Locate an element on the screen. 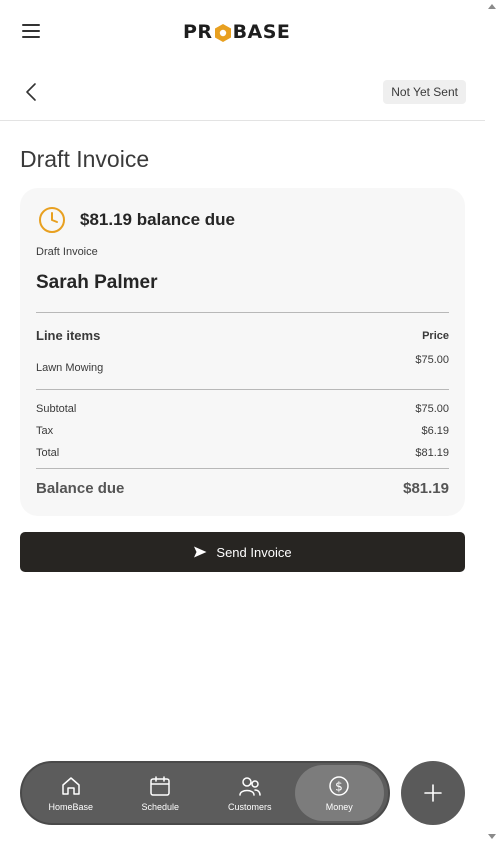 The width and height of the screenshot is (500, 845). calendar-icon is located at coordinates (160, 785).